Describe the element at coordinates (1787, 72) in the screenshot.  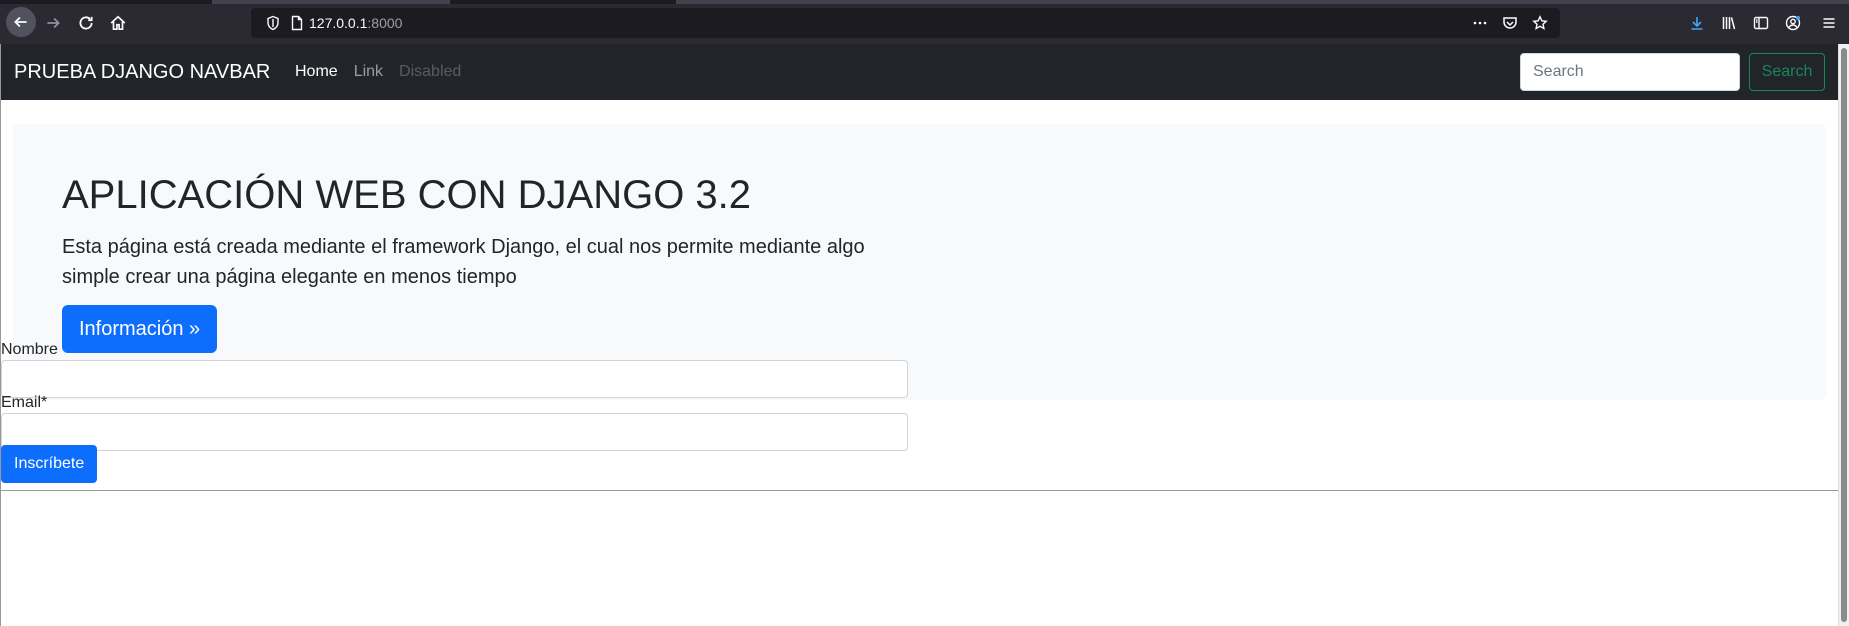
I see `search-button: Search` at that location.